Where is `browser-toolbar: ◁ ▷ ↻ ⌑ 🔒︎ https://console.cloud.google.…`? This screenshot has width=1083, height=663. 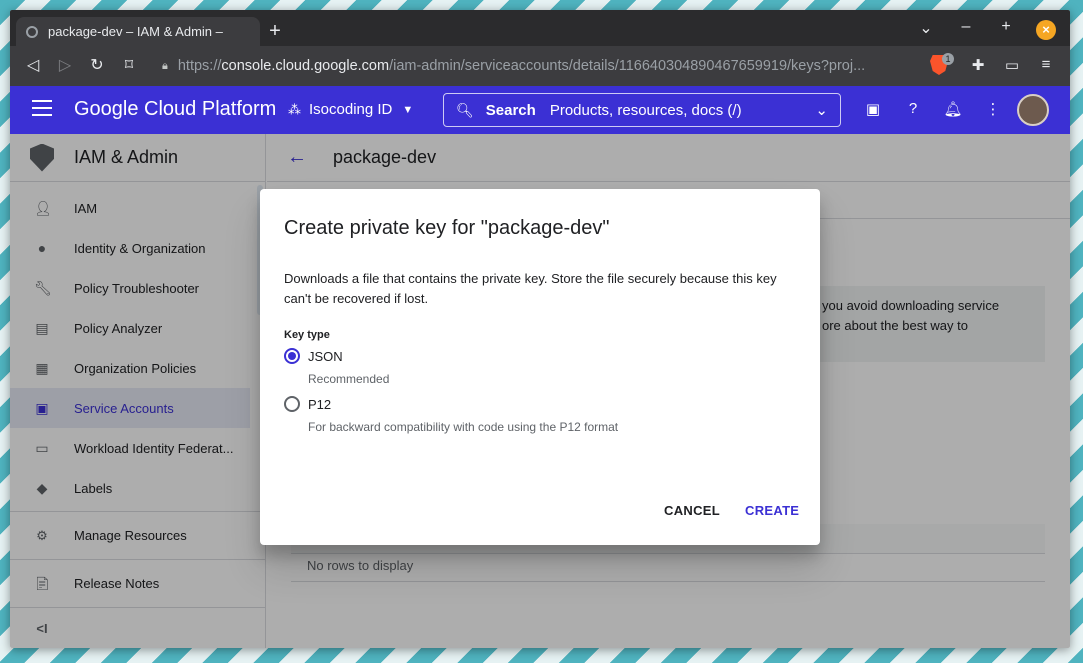
browser-toolbar: ◁ ▷ ↻ ⌑ 🔒︎ https://console.cloud.google.… is located at coordinates (540, 66).